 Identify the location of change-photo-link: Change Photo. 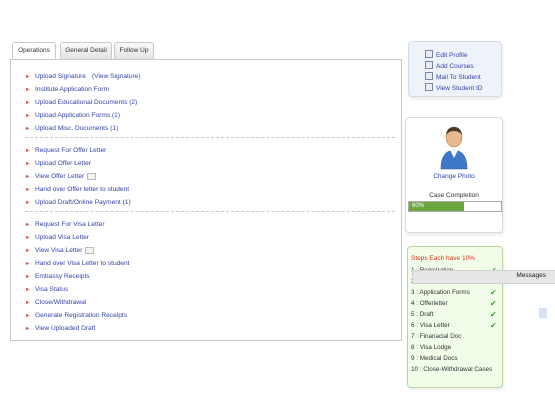
(454, 176).